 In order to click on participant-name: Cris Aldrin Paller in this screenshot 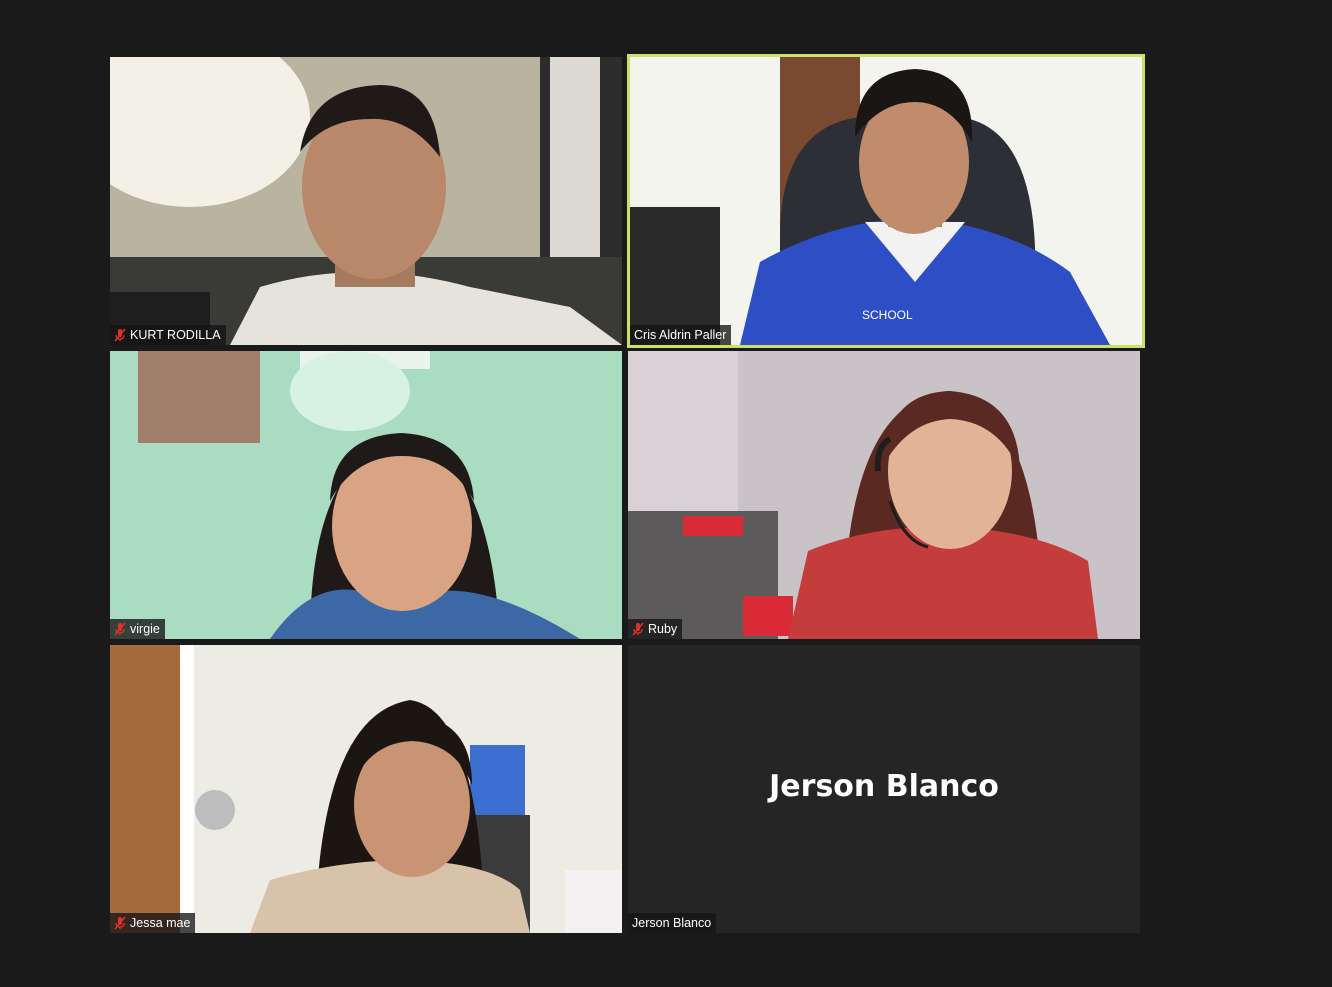, I will do `click(680, 335)`.